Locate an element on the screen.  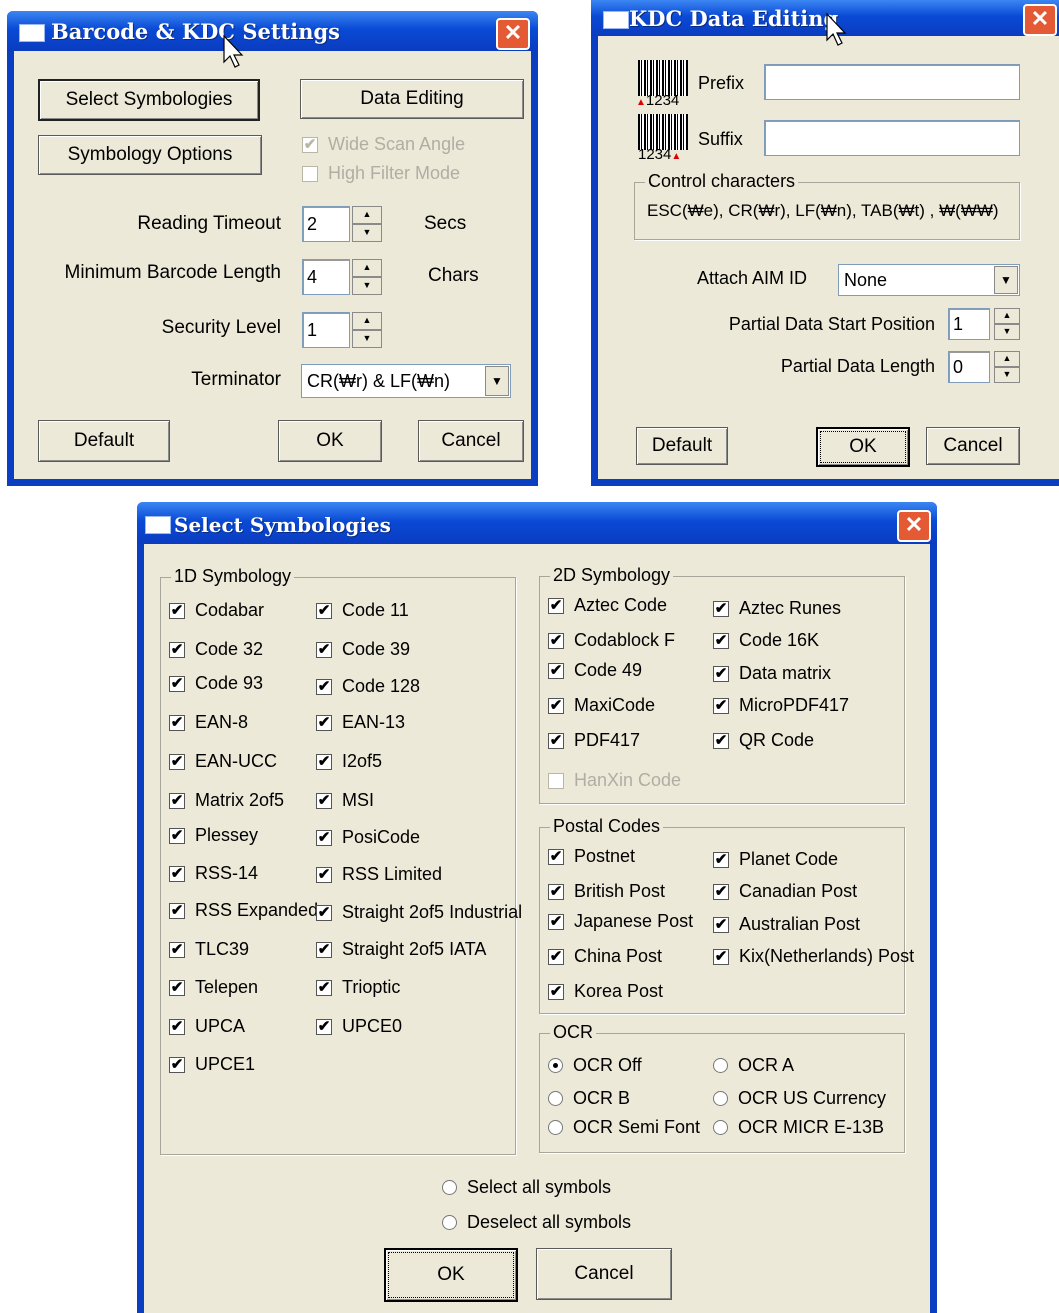
select-all-radio: Select all symbols is located at coordinates (526, 1187).